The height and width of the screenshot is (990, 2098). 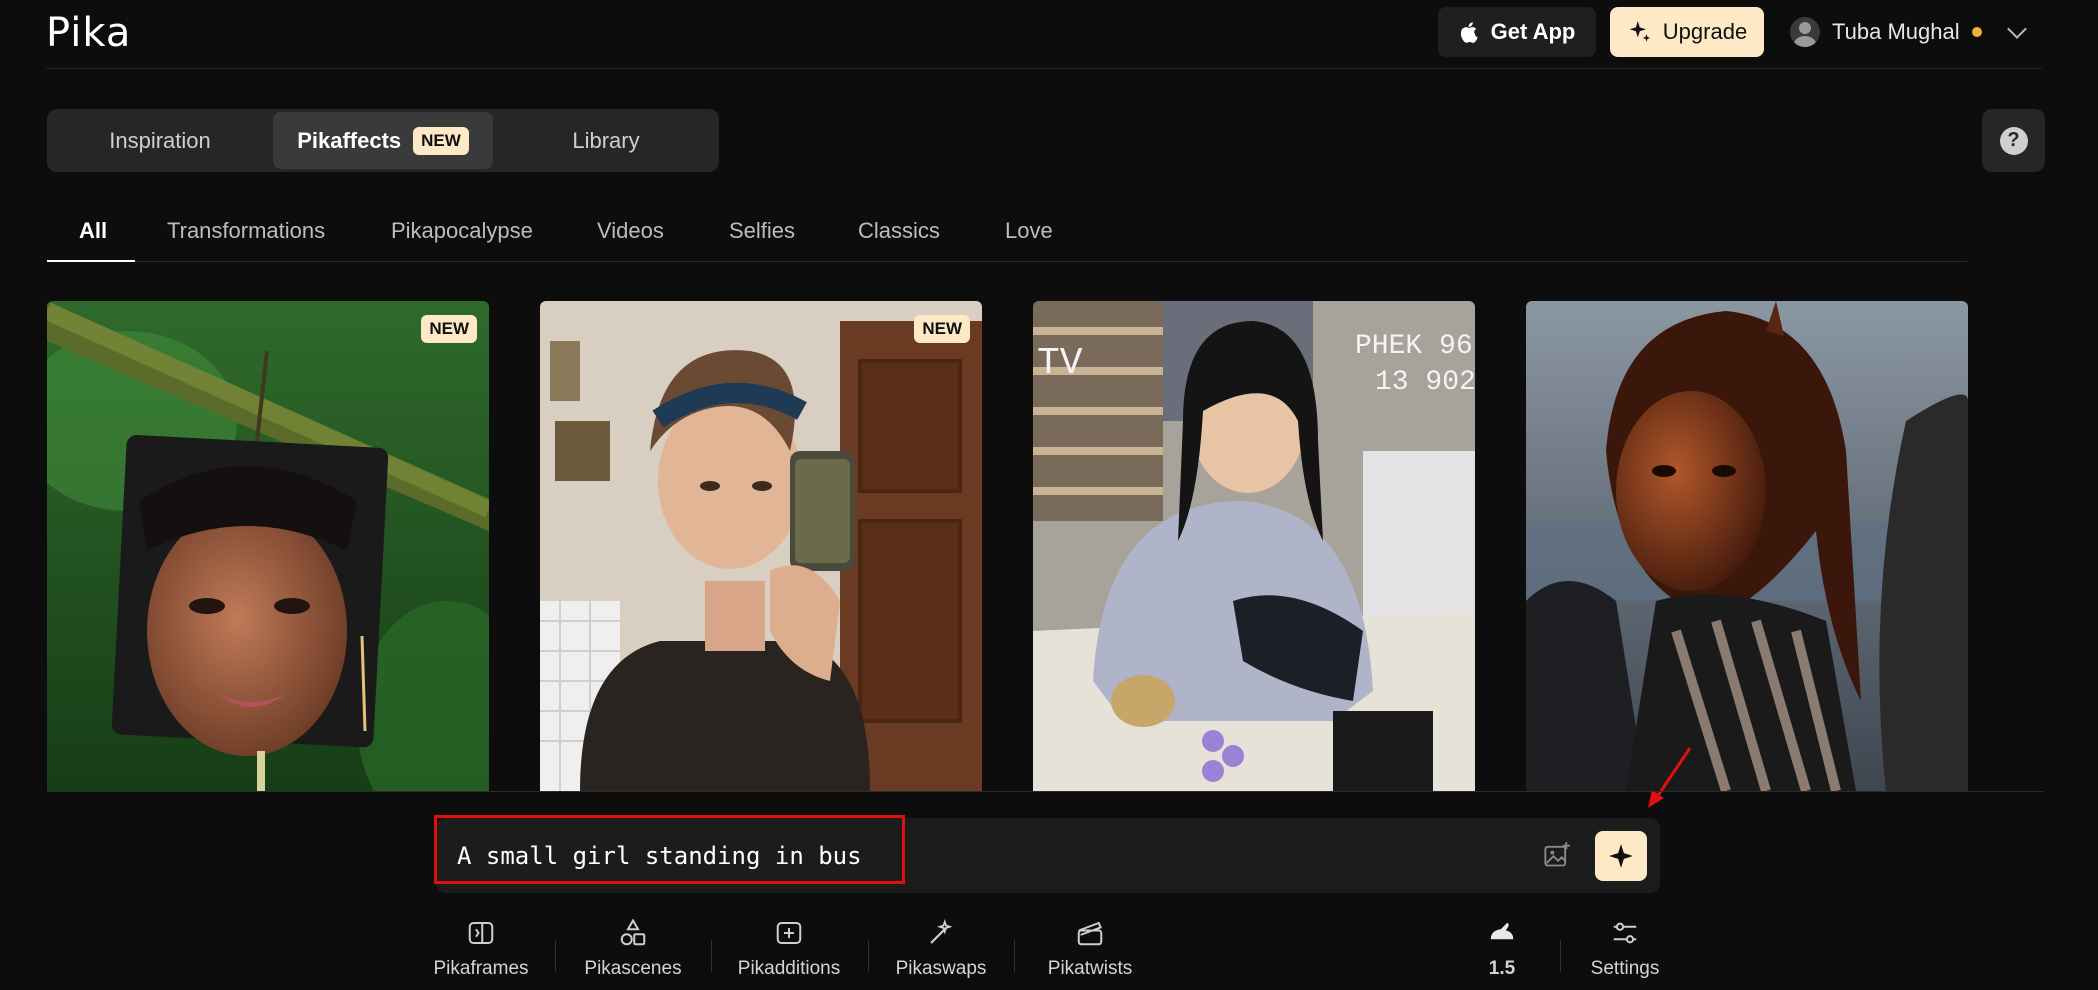 I want to click on tab-library-label: Library, so click(x=606, y=140).